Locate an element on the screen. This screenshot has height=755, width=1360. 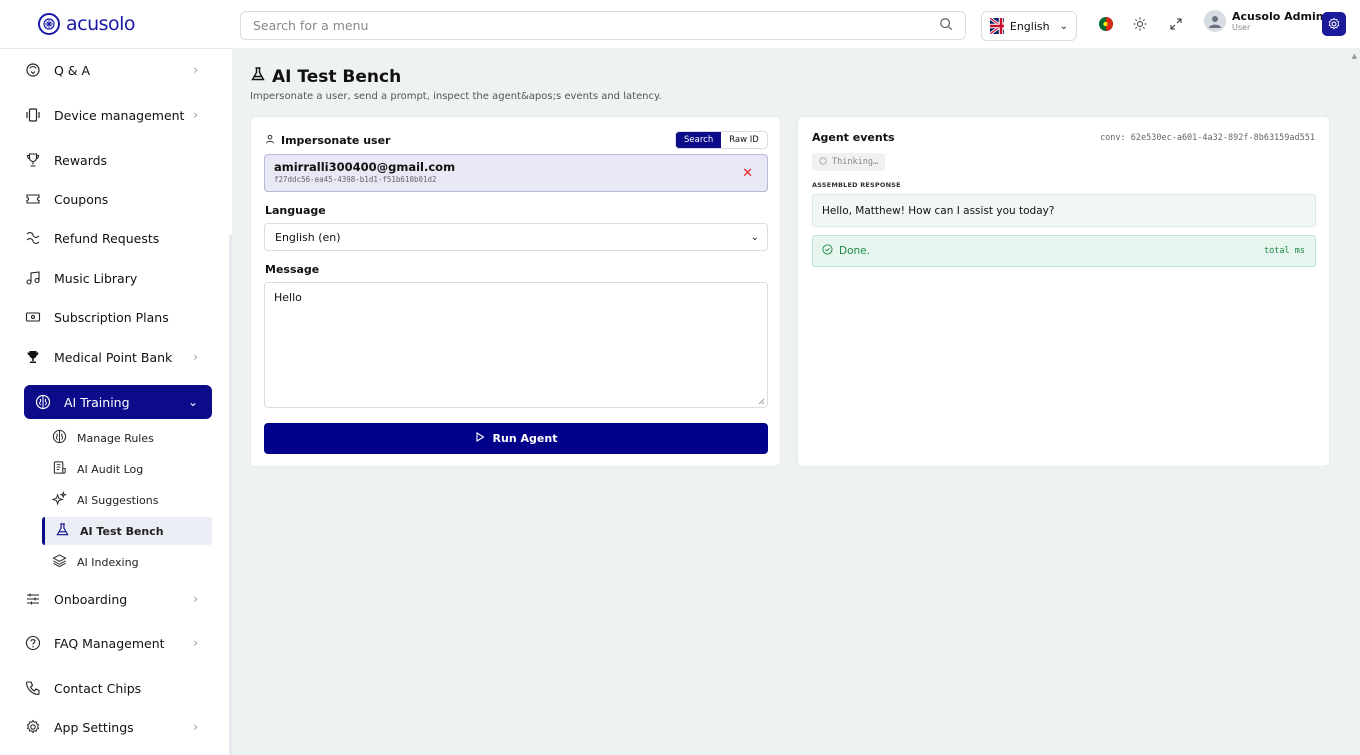
language-selector: English ⌄ is located at coordinates (1029, 26).